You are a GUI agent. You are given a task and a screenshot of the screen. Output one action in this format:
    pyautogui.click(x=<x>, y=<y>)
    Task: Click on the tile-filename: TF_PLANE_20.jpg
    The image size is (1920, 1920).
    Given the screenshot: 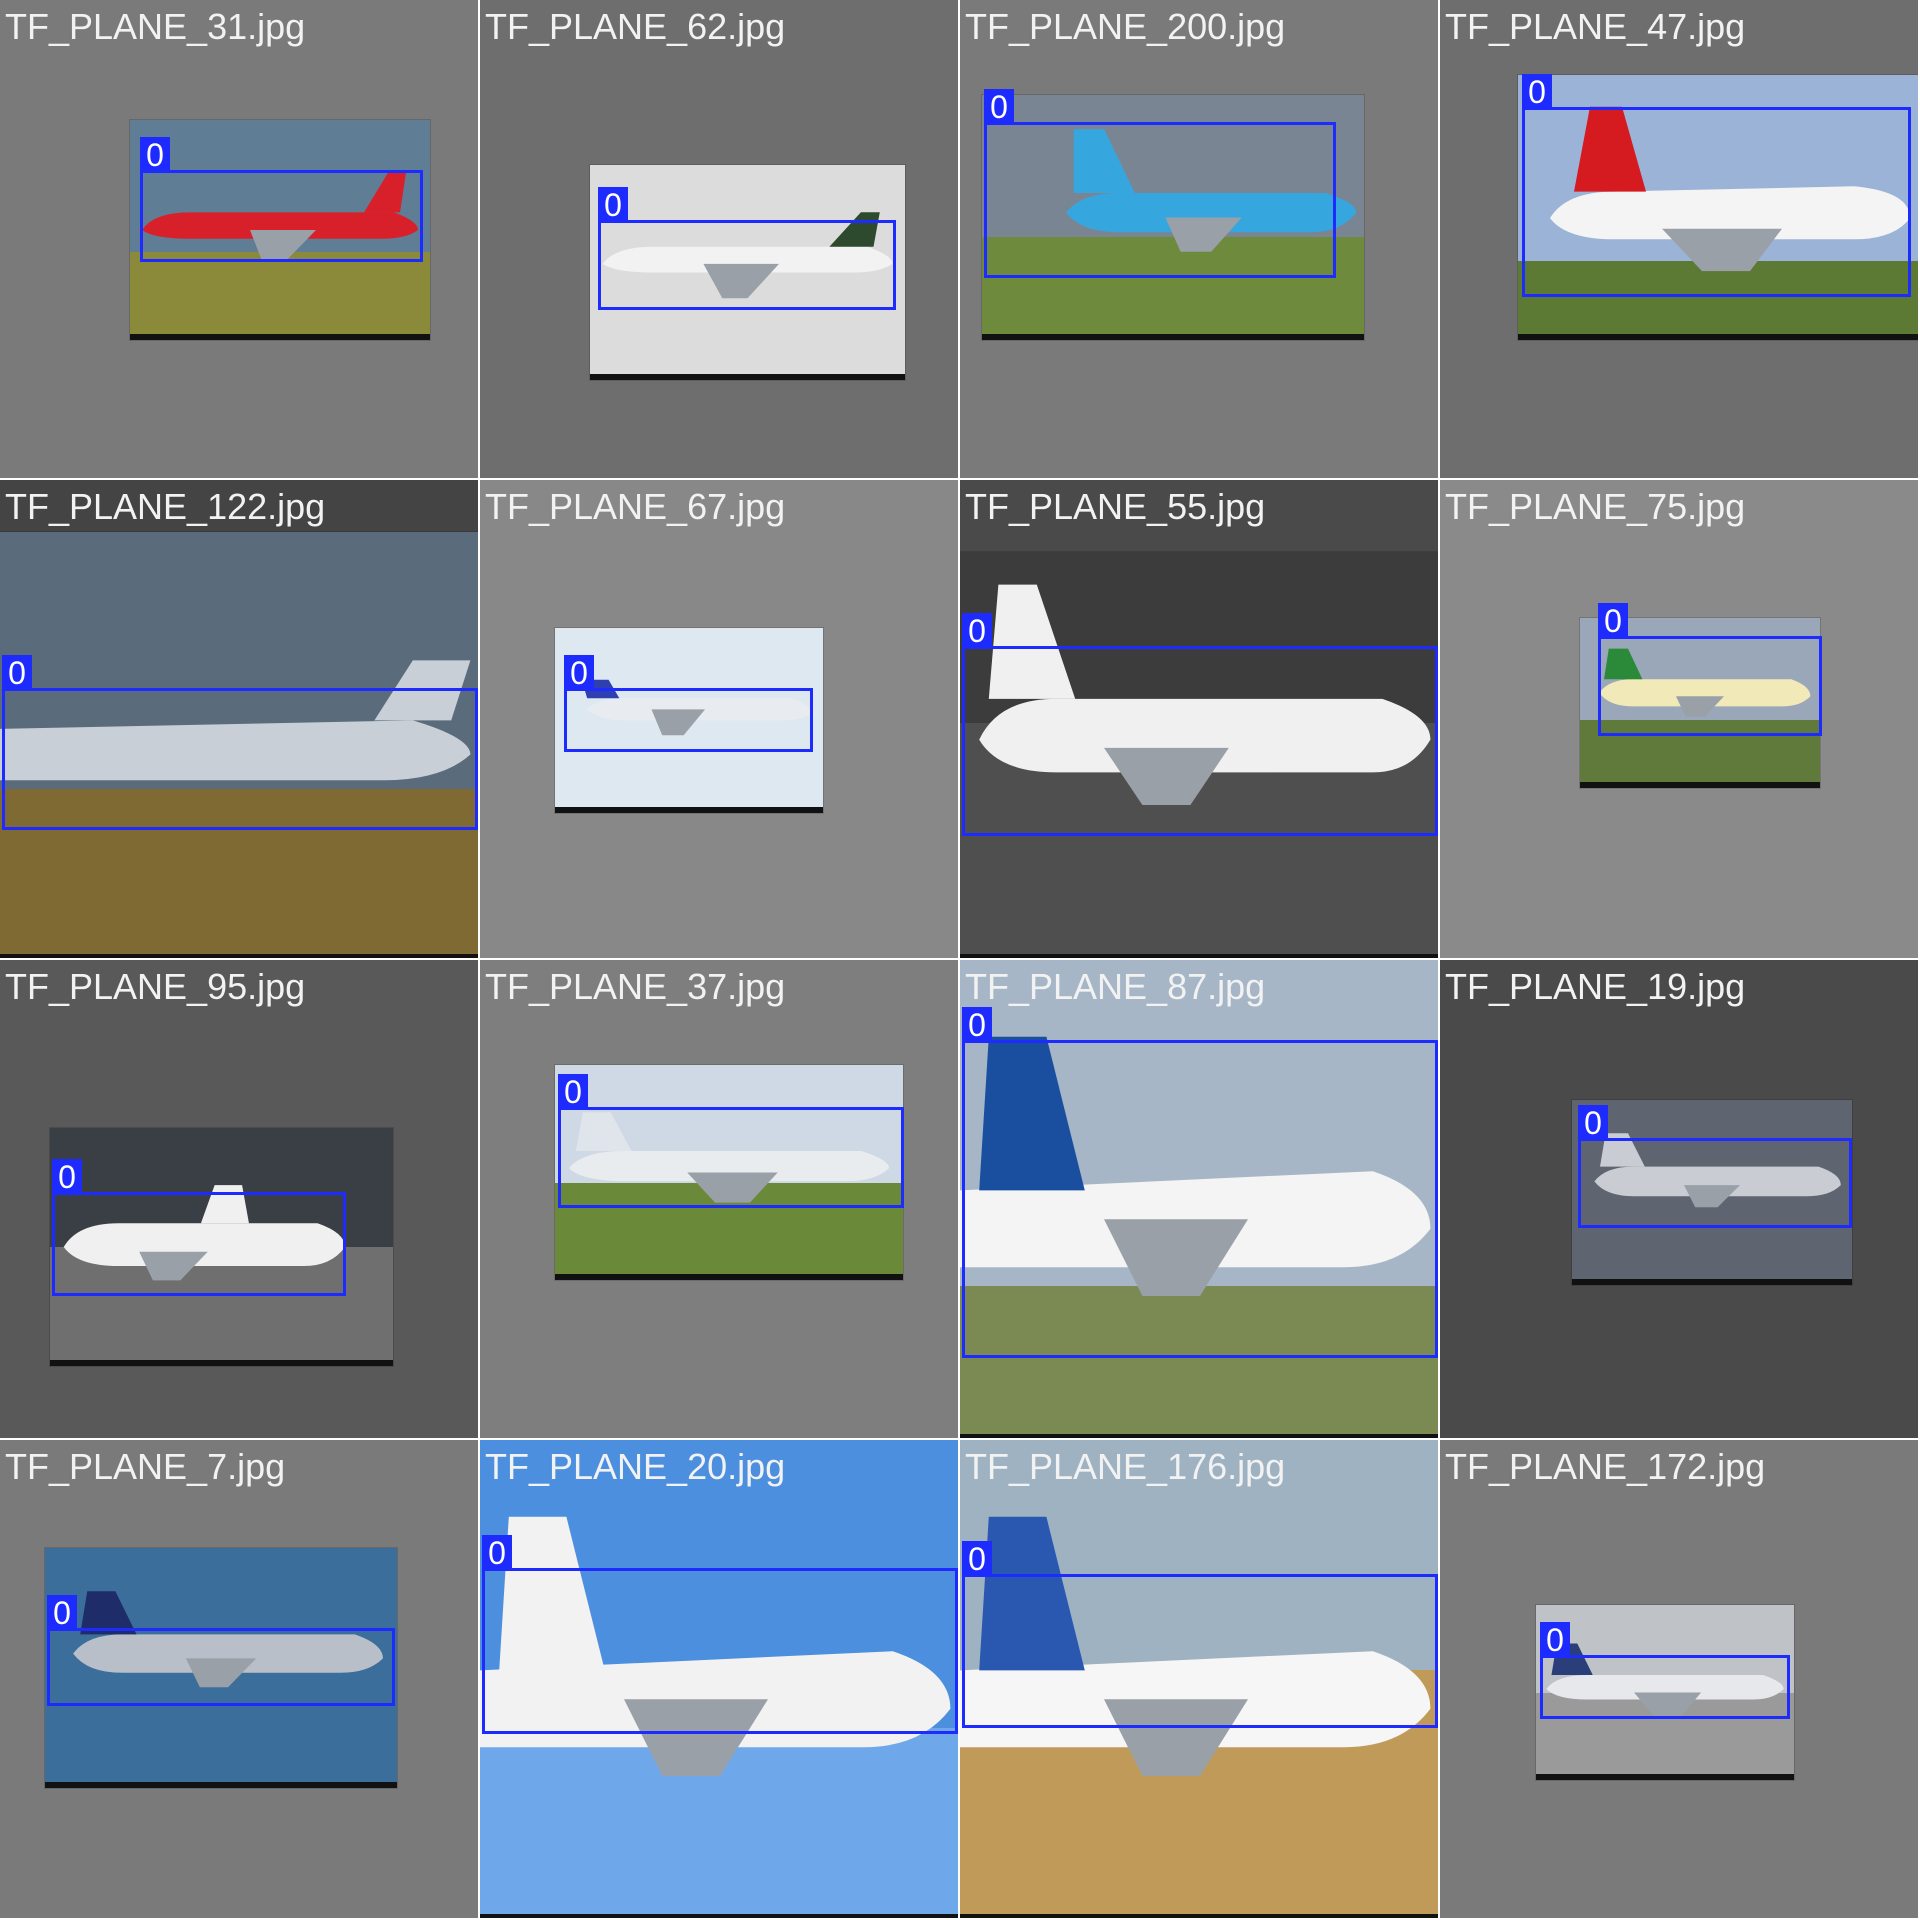 What is the action you would take?
    pyautogui.click(x=635, y=1466)
    